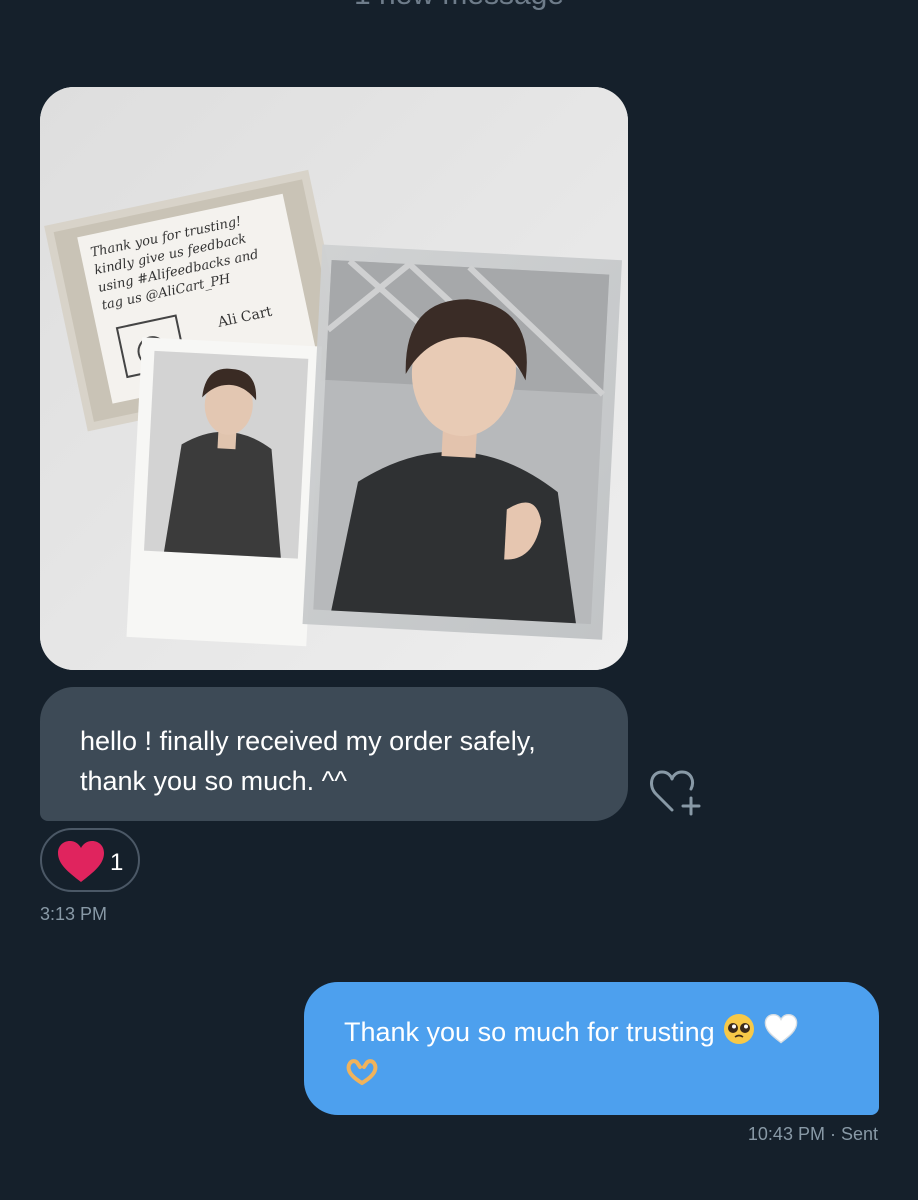  What do you see at coordinates (739, 1034) in the screenshot?
I see `pleading-face-emoji-icon` at bounding box center [739, 1034].